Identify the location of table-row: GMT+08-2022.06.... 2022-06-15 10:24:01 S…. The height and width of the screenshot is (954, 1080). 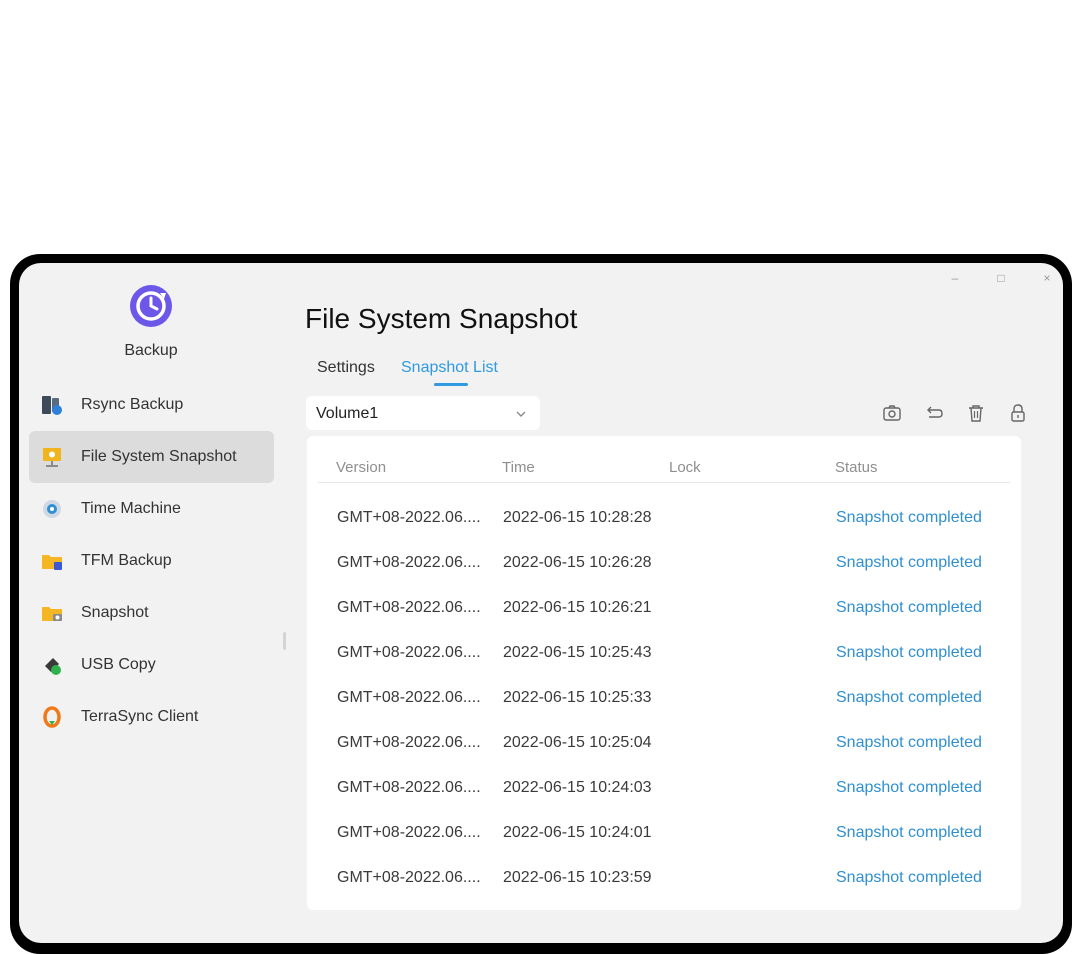
(664, 832).